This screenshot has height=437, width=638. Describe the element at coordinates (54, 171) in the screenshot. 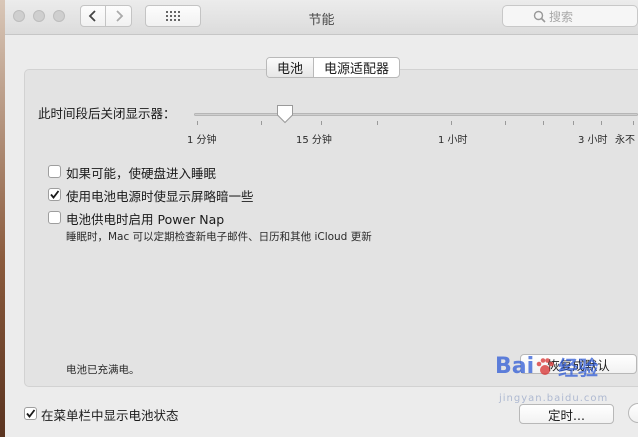

I see `hard-disk-sleep-checkbox` at that location.